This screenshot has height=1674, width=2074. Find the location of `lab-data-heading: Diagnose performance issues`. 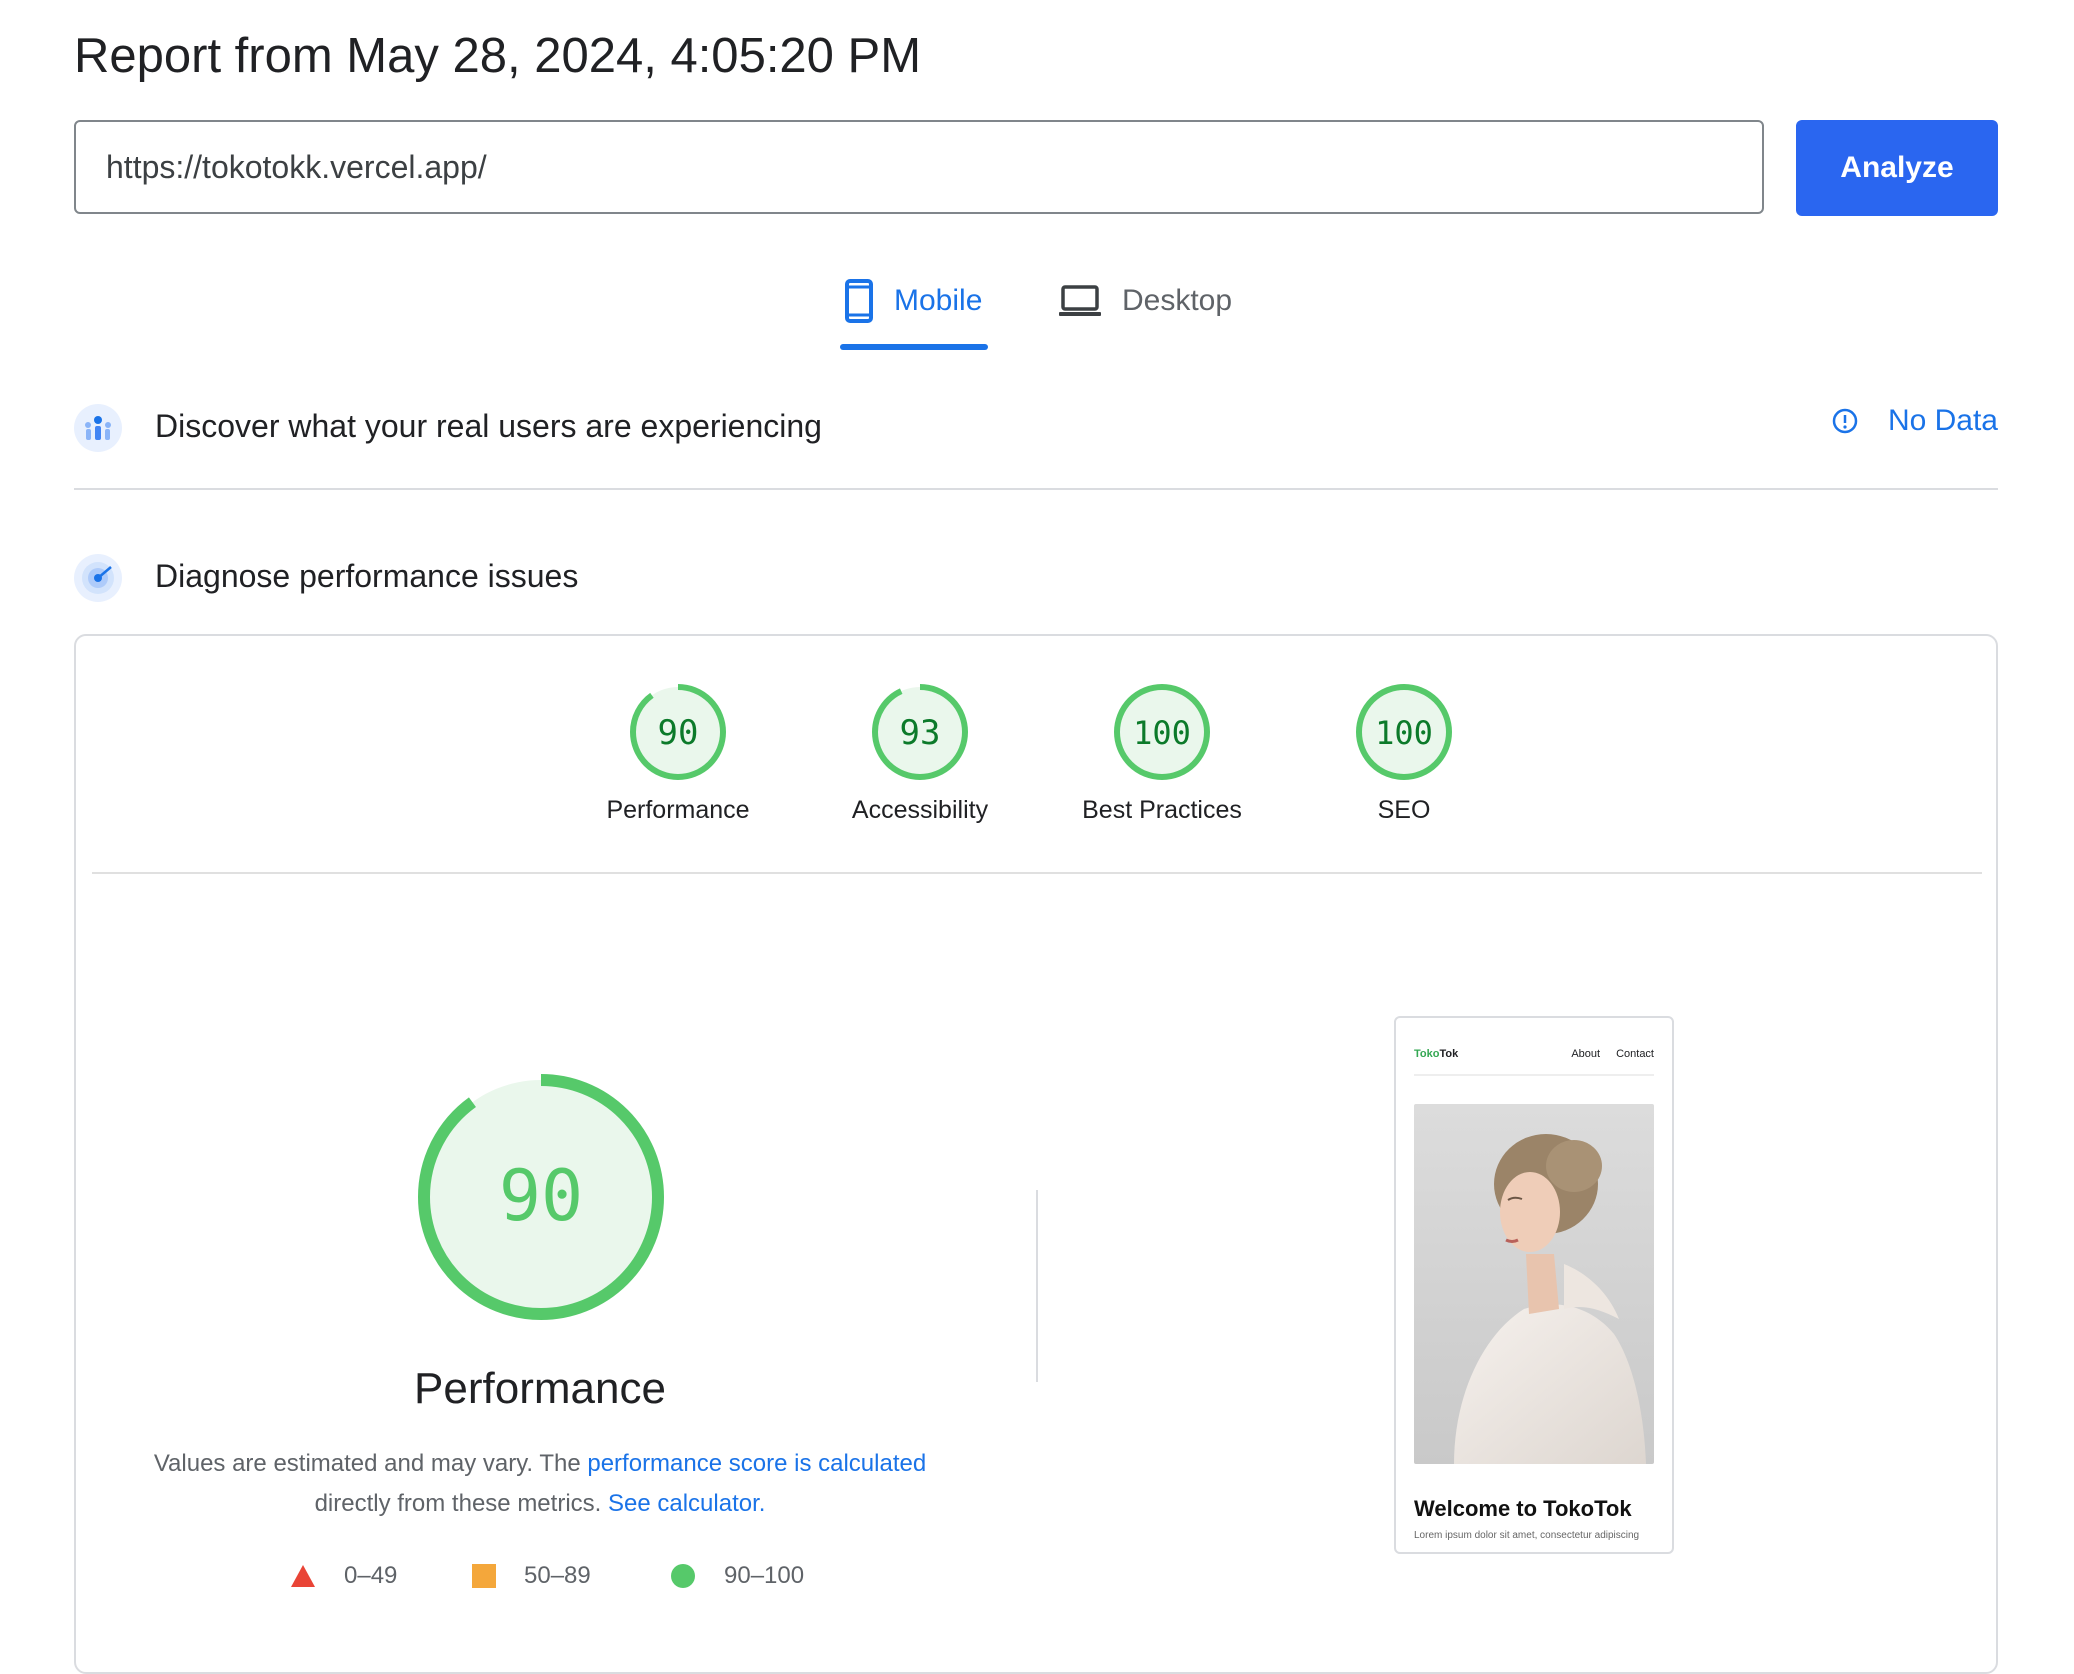

lab-data-heading: Diagnose performance issues is located at coordinates (367, 576).